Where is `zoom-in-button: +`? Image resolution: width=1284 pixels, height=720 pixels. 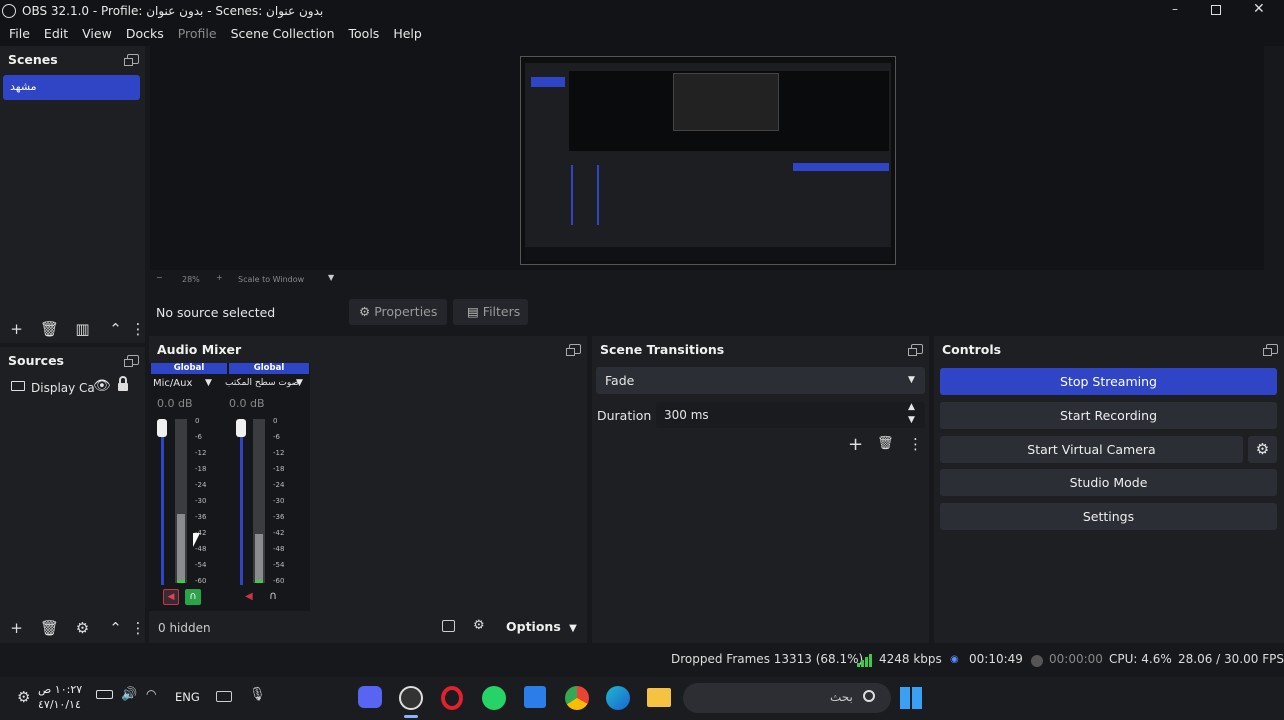 zoom-in-button: + is located at coordinates (219, 277).